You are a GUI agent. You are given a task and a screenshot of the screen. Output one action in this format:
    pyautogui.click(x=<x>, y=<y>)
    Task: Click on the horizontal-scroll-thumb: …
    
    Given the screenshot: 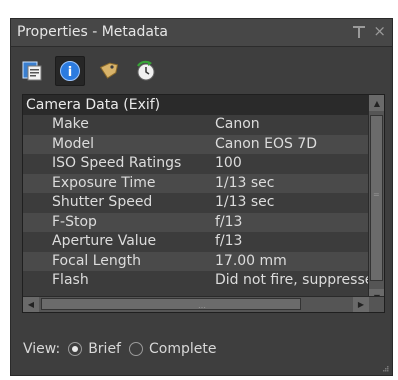 What is the action you would take?
    pyautogui.click(x=171, y=304)
    